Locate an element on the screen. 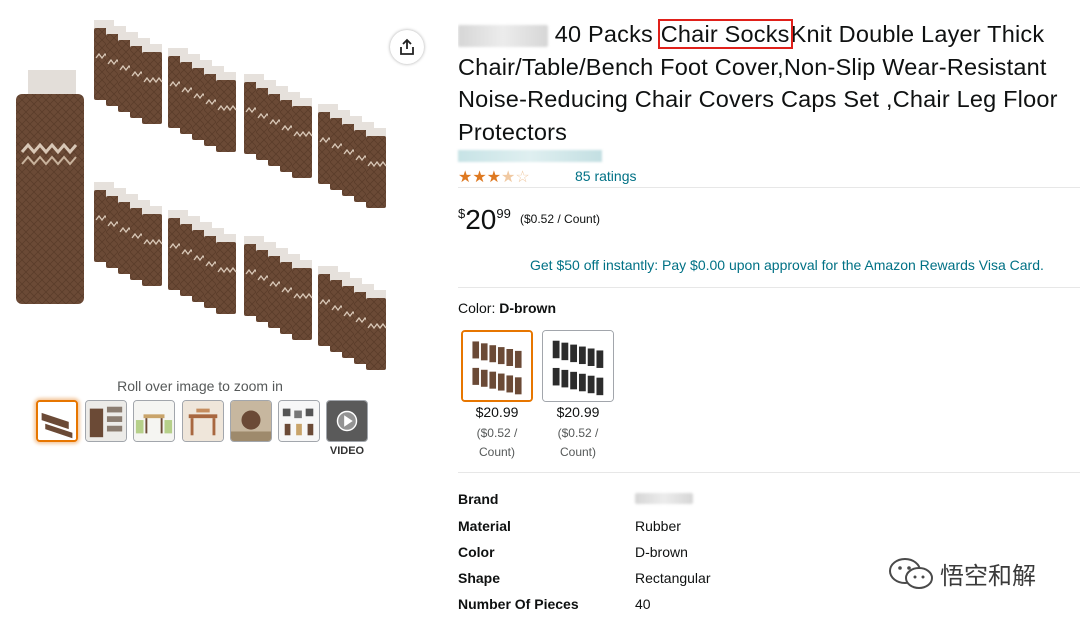 The image size is (1080, 620). thumbnail-floor-closeup is located at coordinates (251, 421).